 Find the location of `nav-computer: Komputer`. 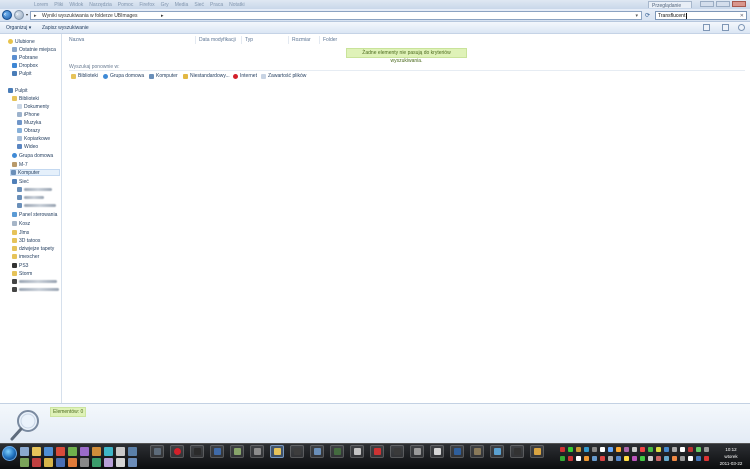

nav-computer: Komputer is located at coordinates (35, 172).